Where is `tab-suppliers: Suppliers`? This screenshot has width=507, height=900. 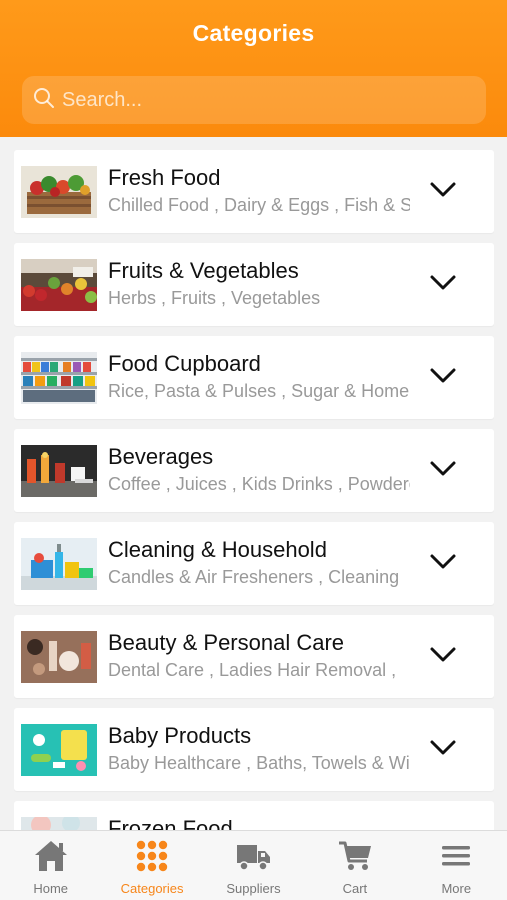
tab-suppliers: Suppliers is located at coordinates (253, 865).